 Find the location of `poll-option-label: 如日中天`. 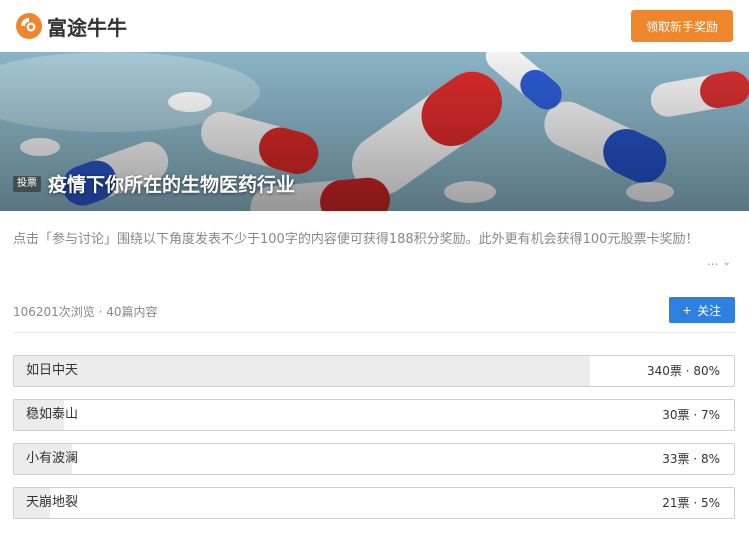

poll-option-label: 如日中天 is located at coordinates (52, 370).